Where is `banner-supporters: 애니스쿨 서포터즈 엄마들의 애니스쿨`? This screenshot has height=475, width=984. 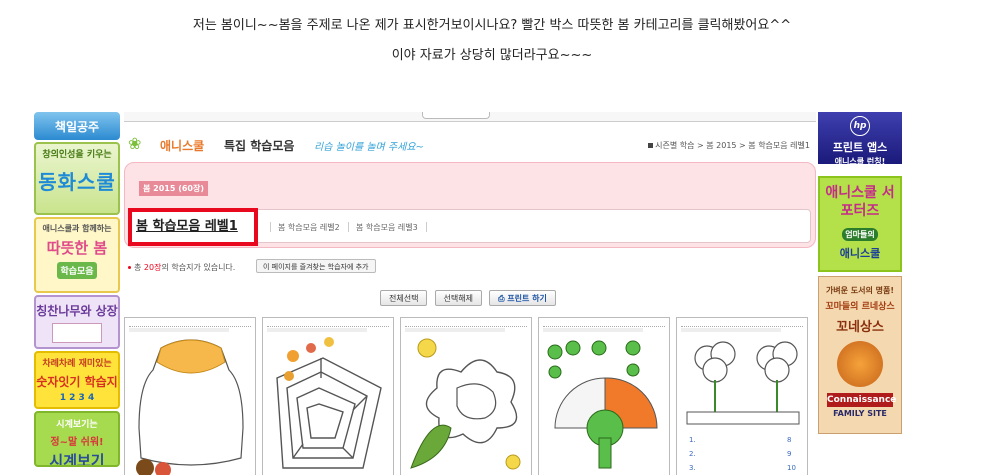 banner-supporters: 애니스쿨 서포터즈 엄마들의 애니스쿨 is located at coordinates (860, 224).